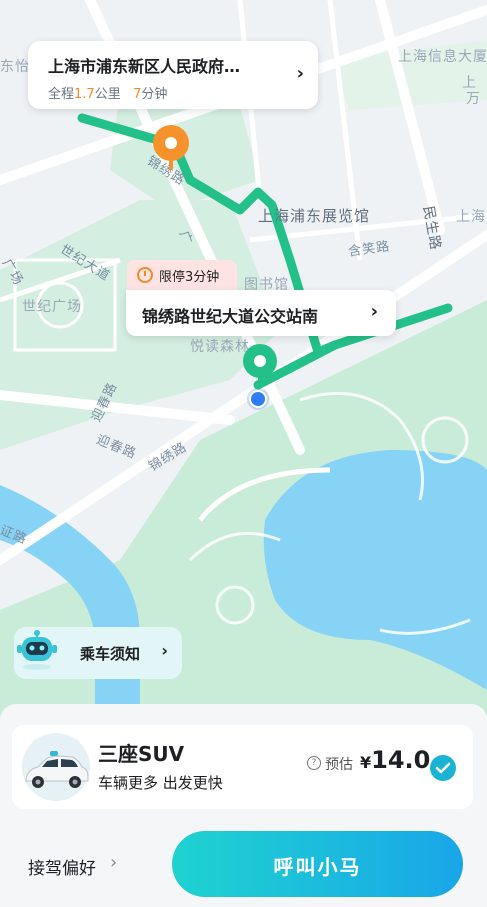 This screenshot has width=487, height=907. I want to click on pickup-stop-name: 锦绣路世纪大道公交站南, so click(230, 316).